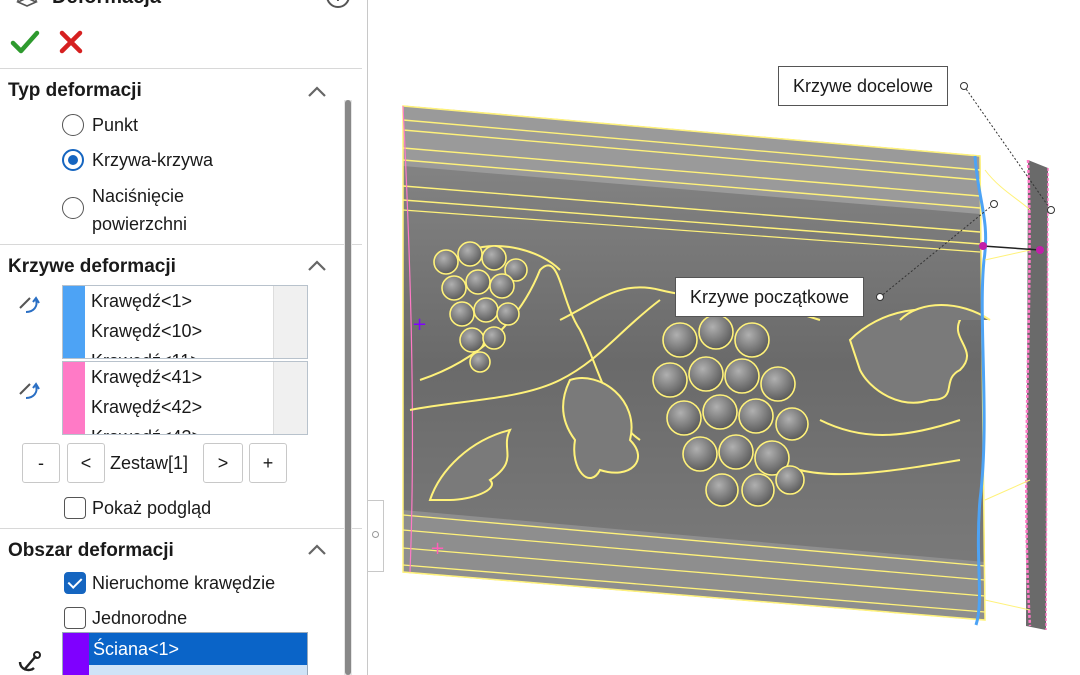 Image resolution: width=1080 pixels, height=675 pixels. I want to click on list-item: Krawędź<41>, so click(181, 377).